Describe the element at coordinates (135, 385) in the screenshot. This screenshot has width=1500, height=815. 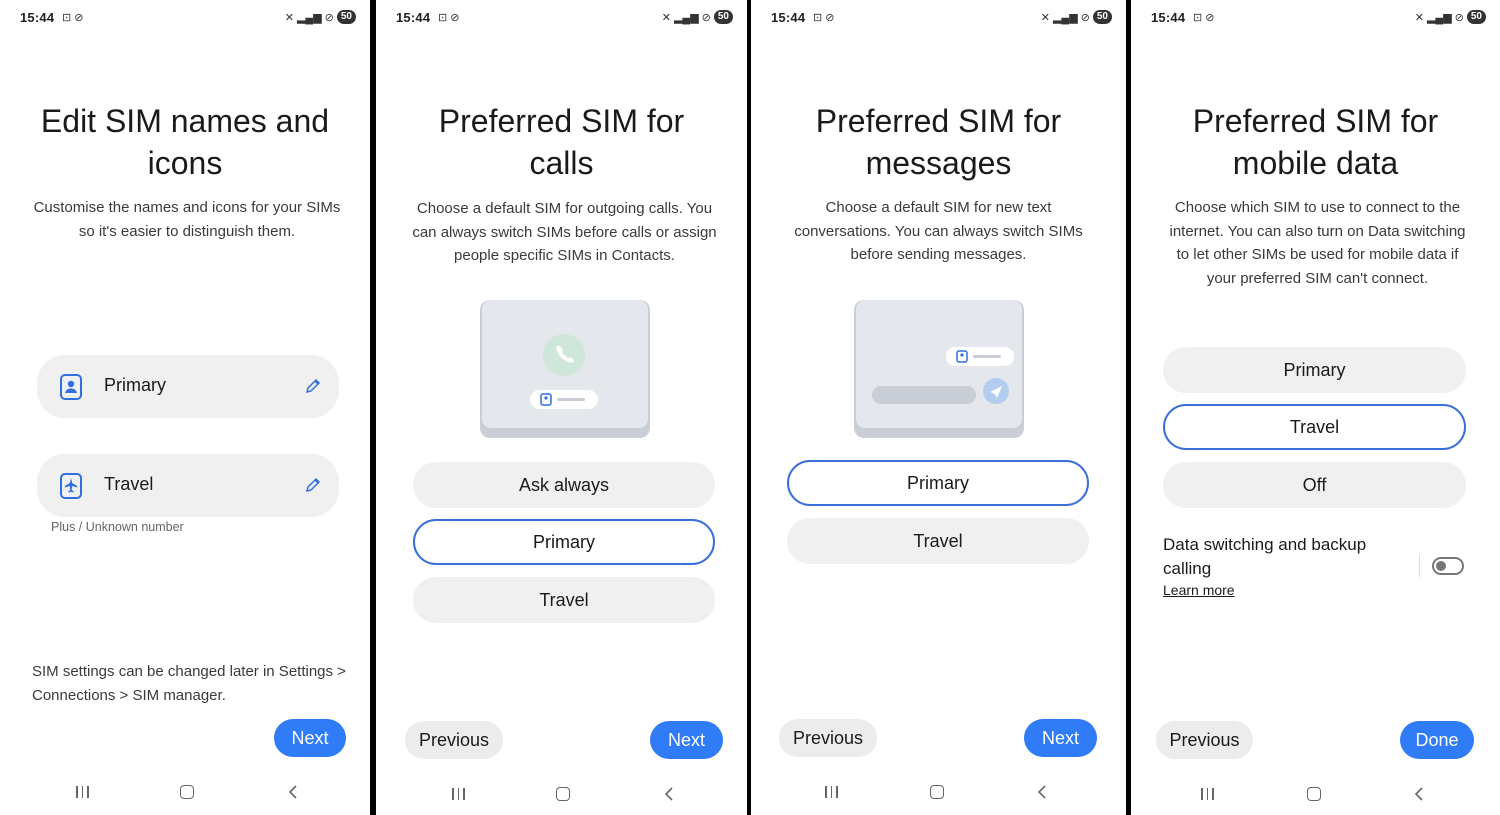
I see `sim-name-primary: Primary` at that location.